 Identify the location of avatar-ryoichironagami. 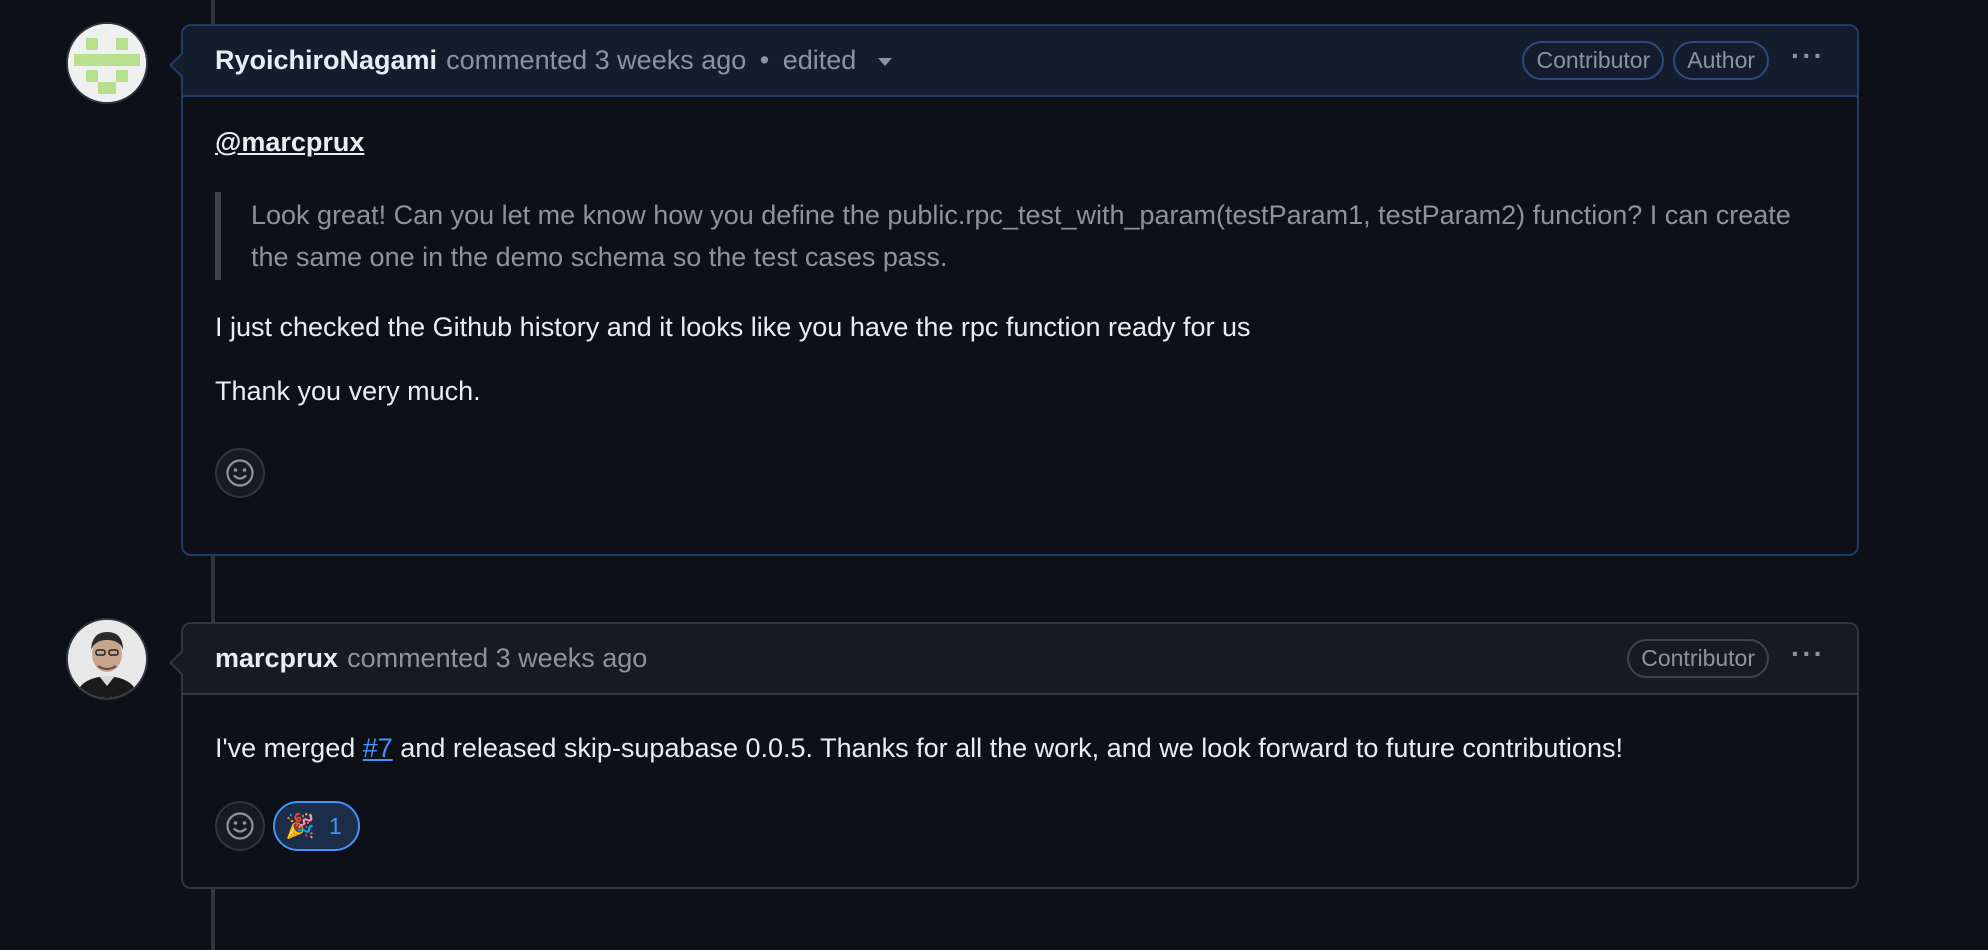
(107, 63).